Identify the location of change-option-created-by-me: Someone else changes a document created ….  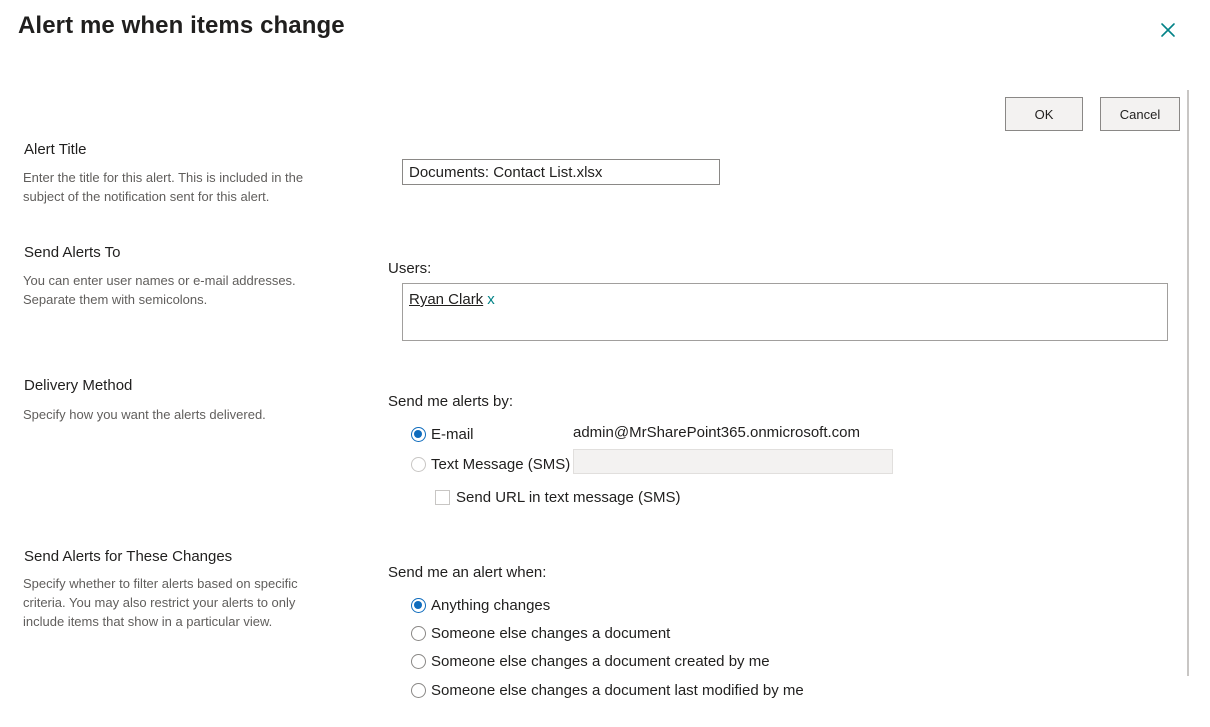
(590, 661).